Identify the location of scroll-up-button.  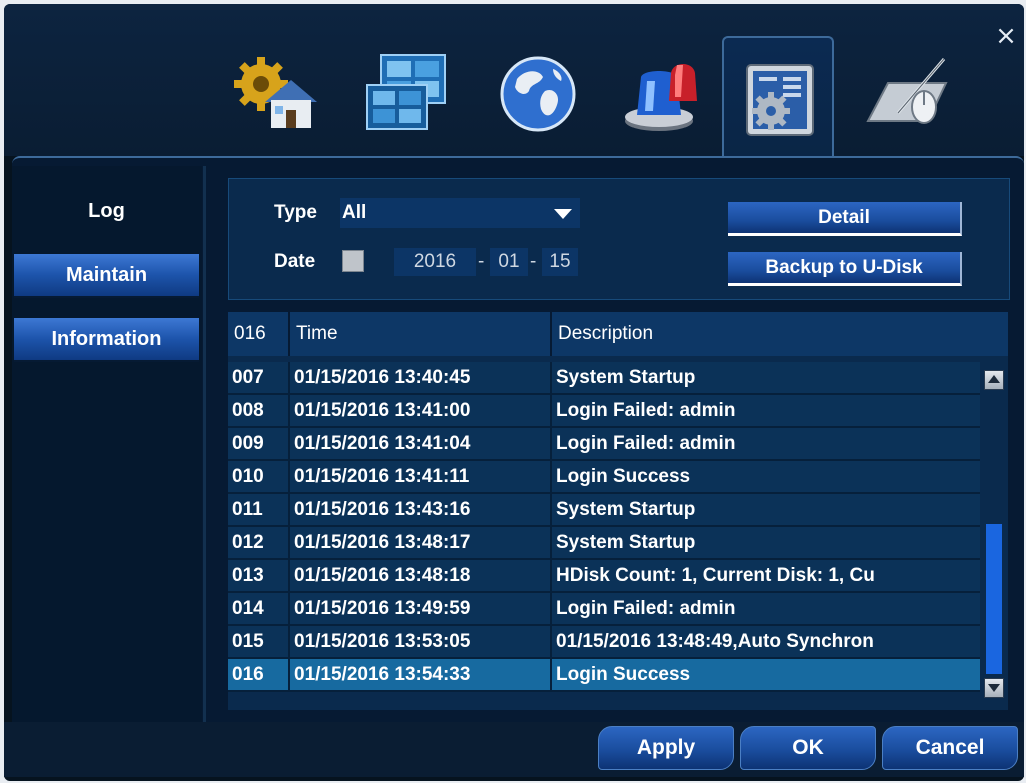
(994, 380).